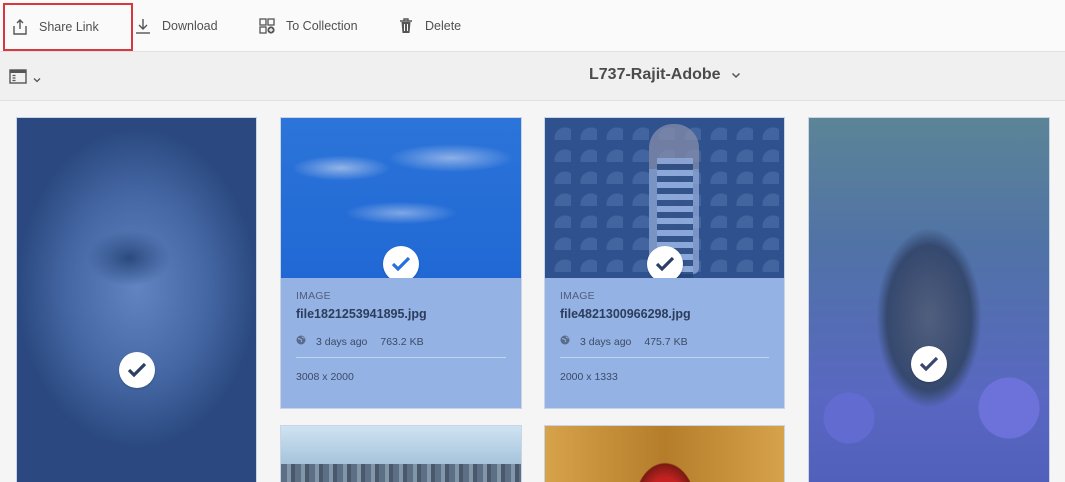  What do you see at coordinates (361, 314) in the screenshot?
I see `asset-filename: file1821253941895.jpg` at bounding box center [361, 314].